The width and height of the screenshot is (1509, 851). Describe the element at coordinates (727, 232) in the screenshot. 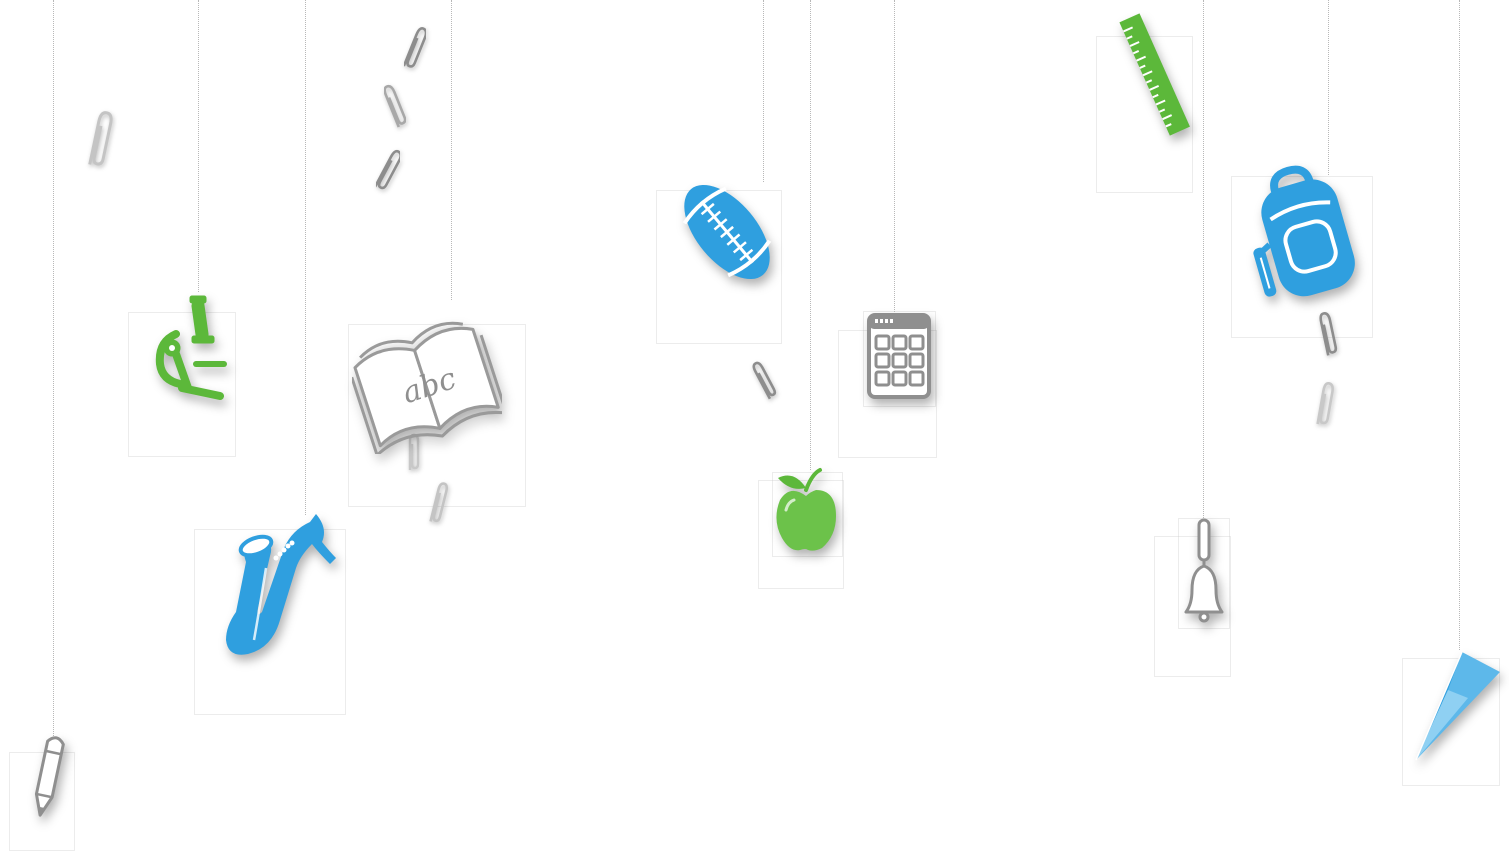

I see `football-icon` at that location.